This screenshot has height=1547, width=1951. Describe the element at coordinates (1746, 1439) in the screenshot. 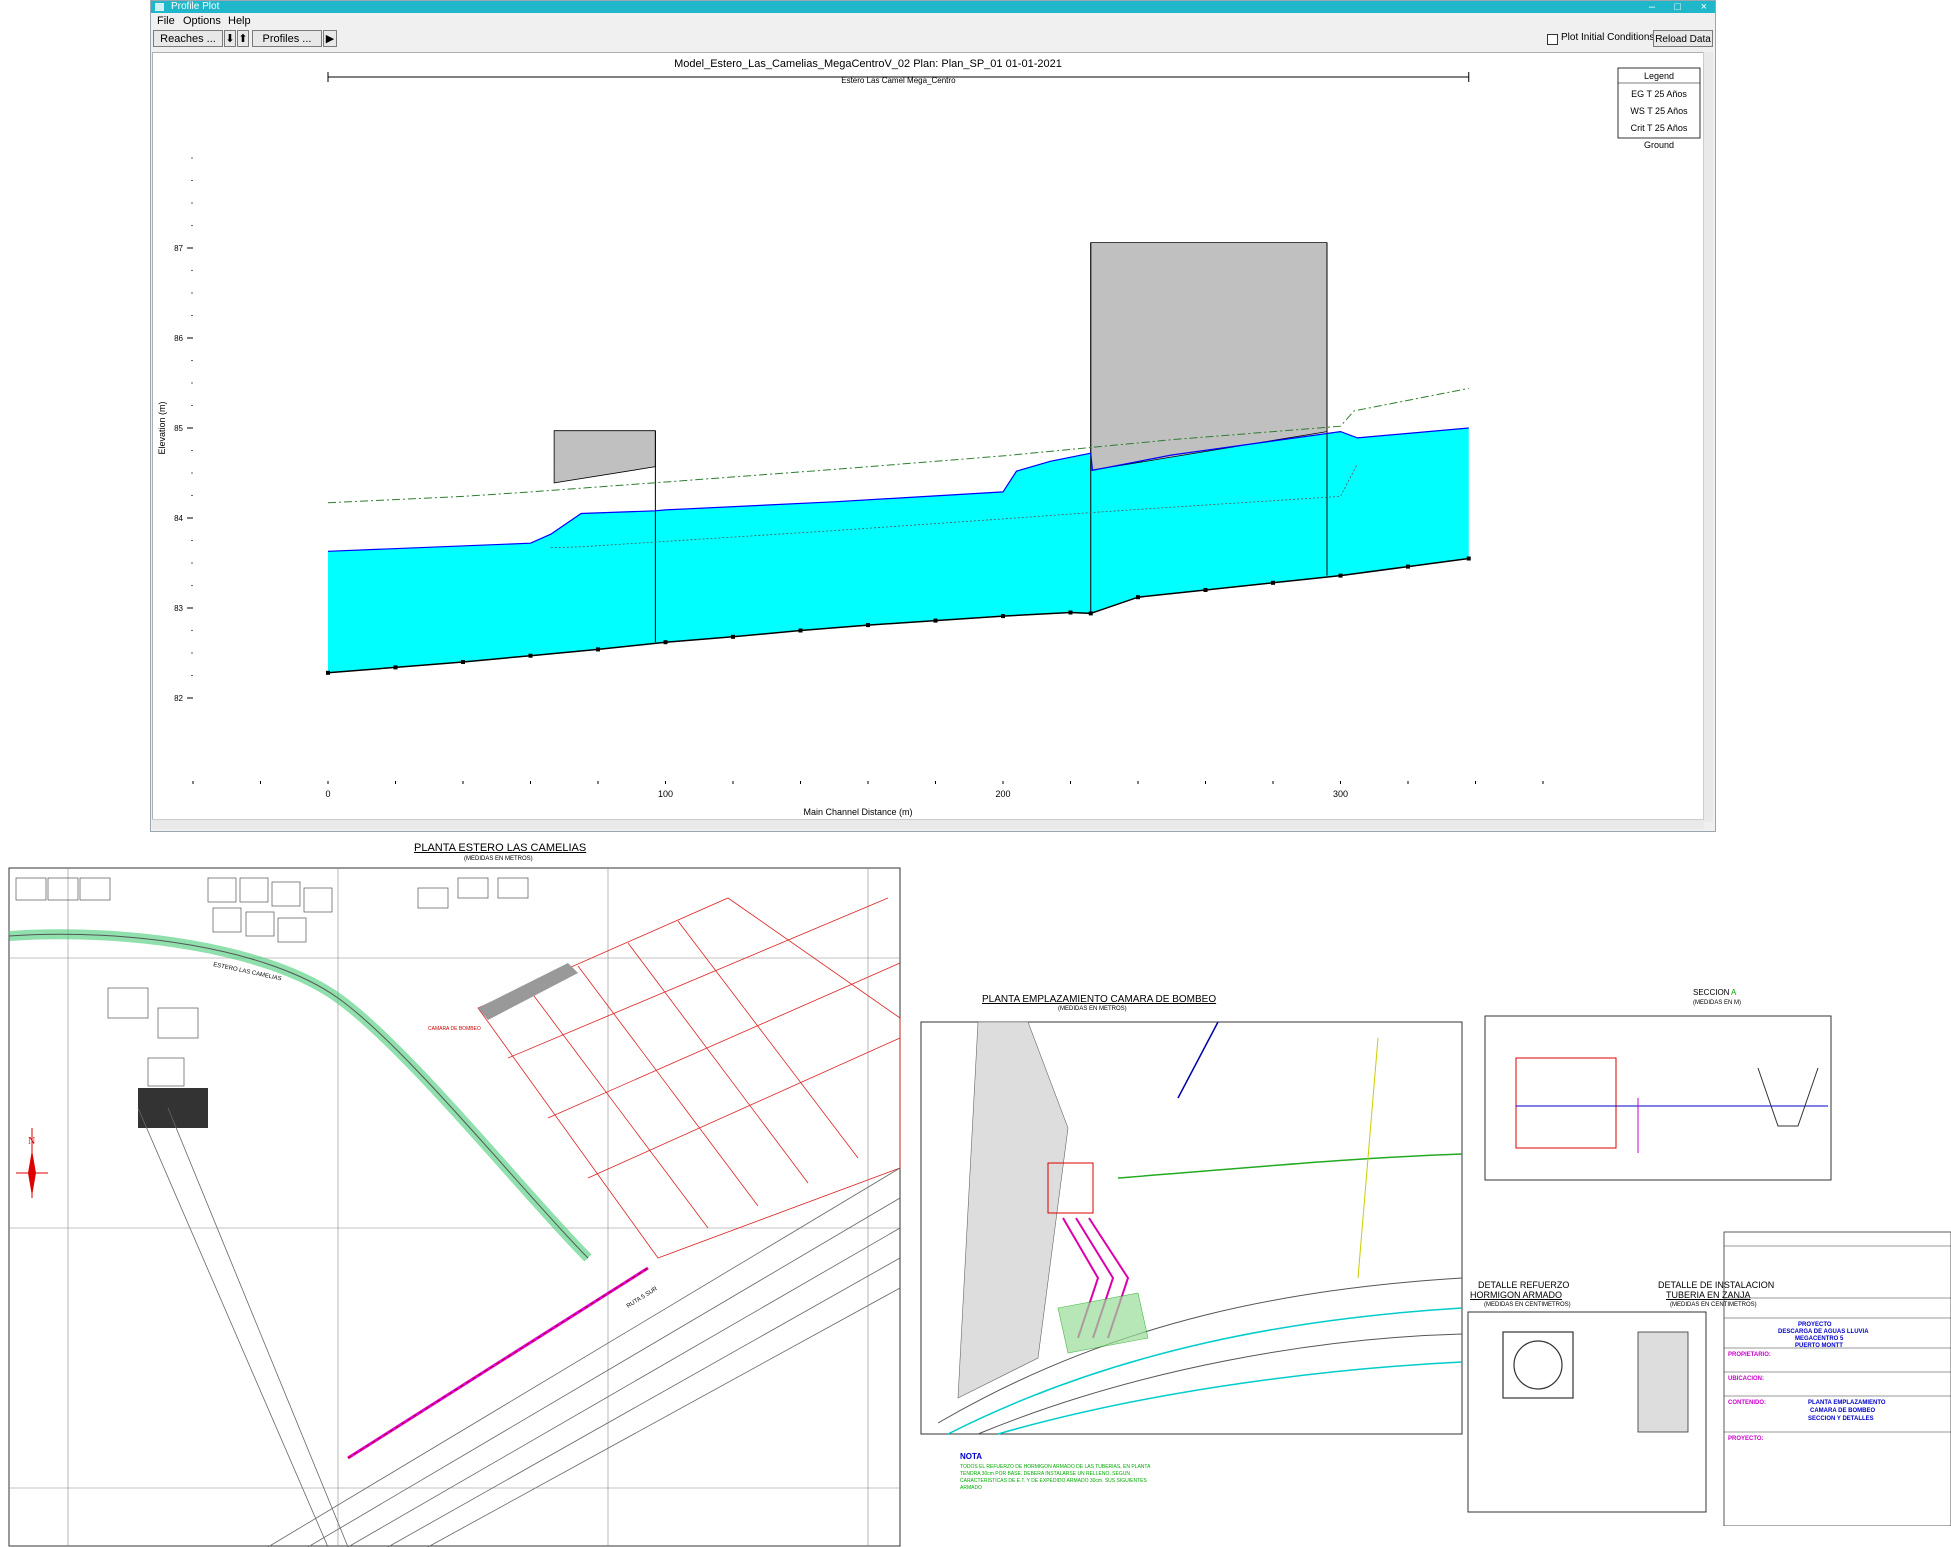

I see `project-row-label: PROYECTO:` at that location.